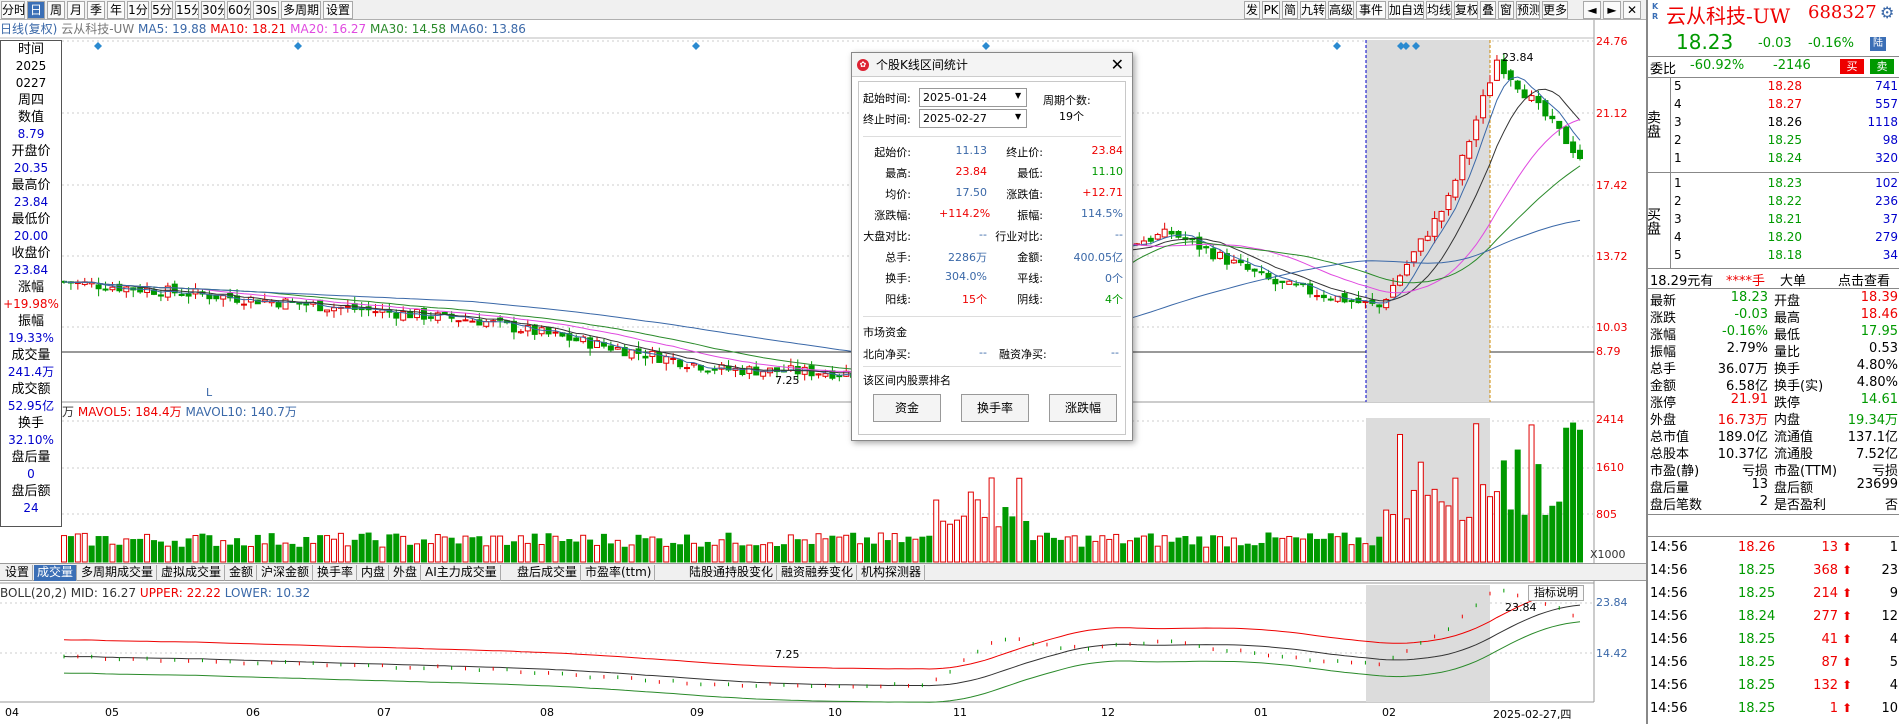  What do you see at coordinates (548, 573) in the screenshot?
I see `indicator-tab-10: 盘后成交量` at bounding box center [548, 573].